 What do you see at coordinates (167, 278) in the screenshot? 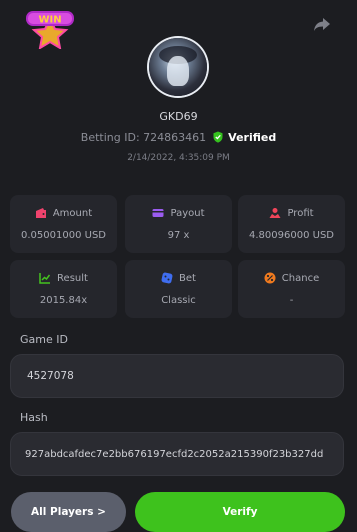
I see `dice-icon` at bounding box center [167, 278].